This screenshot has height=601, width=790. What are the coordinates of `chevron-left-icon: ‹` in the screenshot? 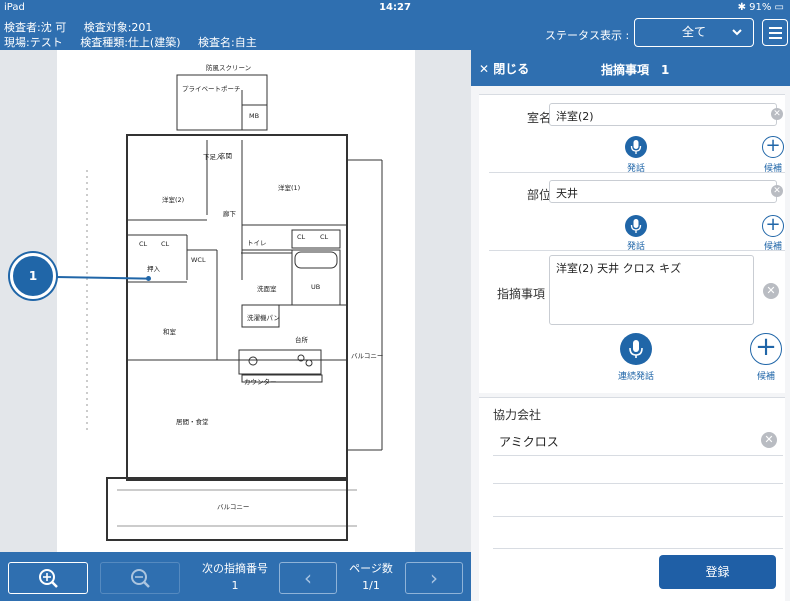 It's located at (308, 578).